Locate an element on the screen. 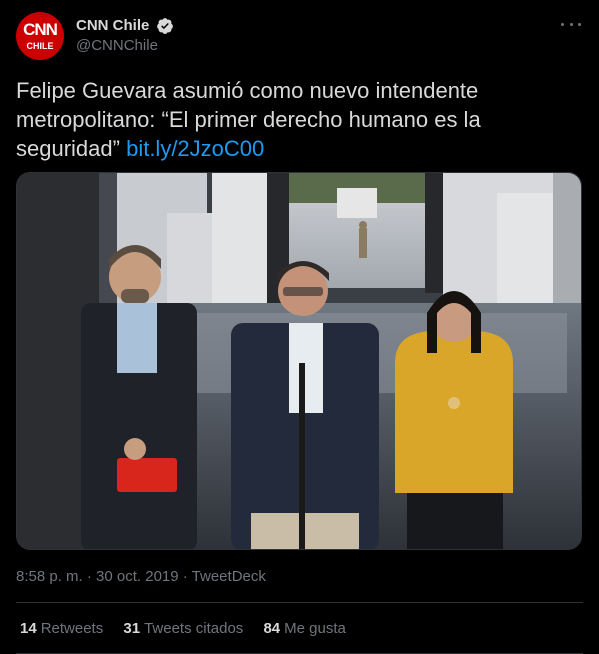  avatar: CNN CHILE is located at coordinates (40, 36).